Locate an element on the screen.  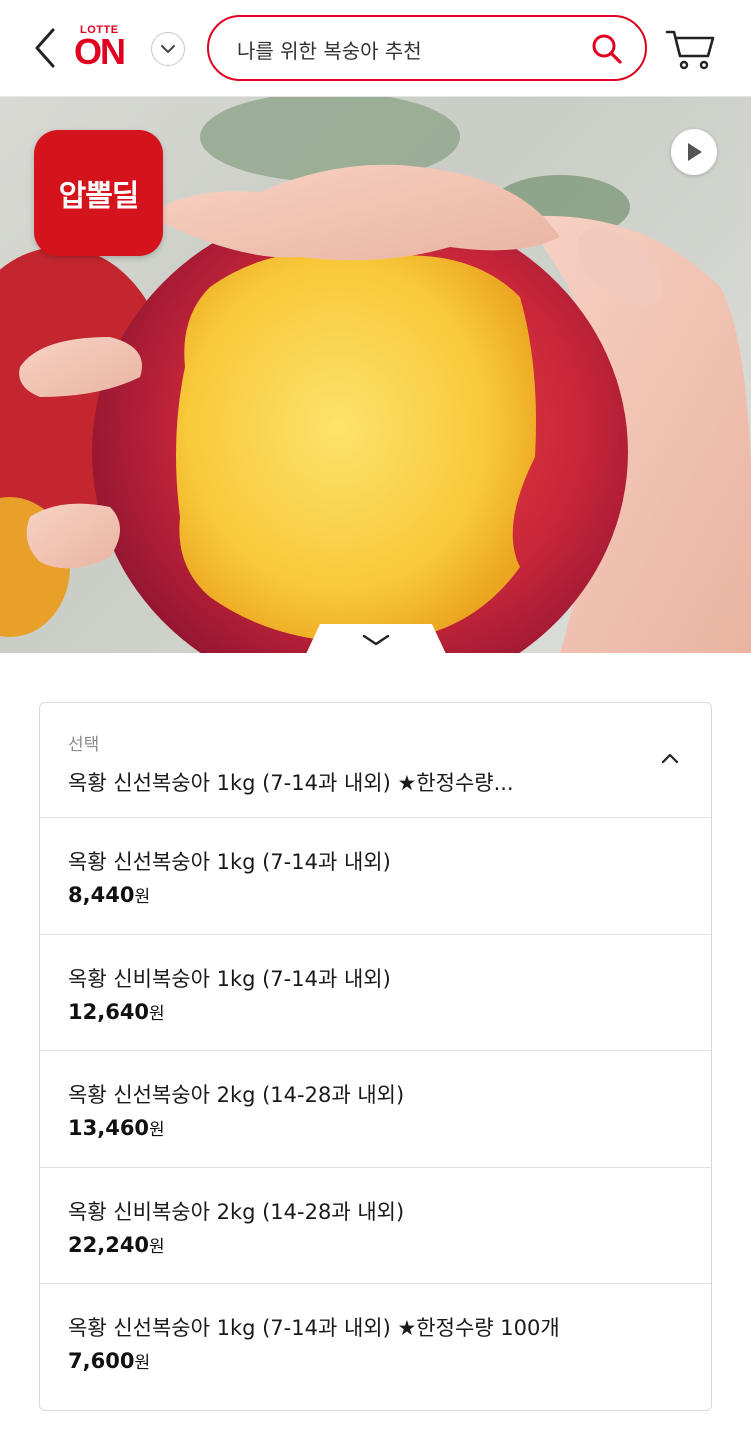
option-item: 옥황 신선복숭아 2kg (14-28과 내외) 13,460원 is located at coordinates (375, 1109).